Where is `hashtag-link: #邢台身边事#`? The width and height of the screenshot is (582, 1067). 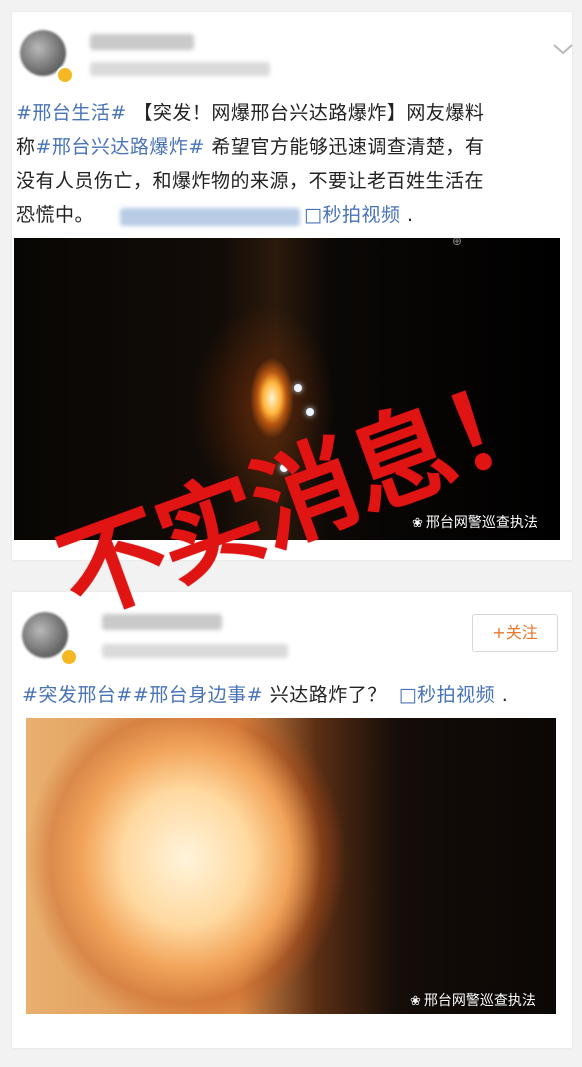 hashtag-link: #邢台身边事# is located at coordinates (198, 695).